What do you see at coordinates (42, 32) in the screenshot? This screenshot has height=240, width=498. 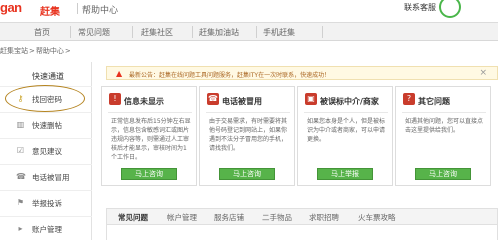 I see `nav-item-home: 首页` at bounding box center [42, 32].